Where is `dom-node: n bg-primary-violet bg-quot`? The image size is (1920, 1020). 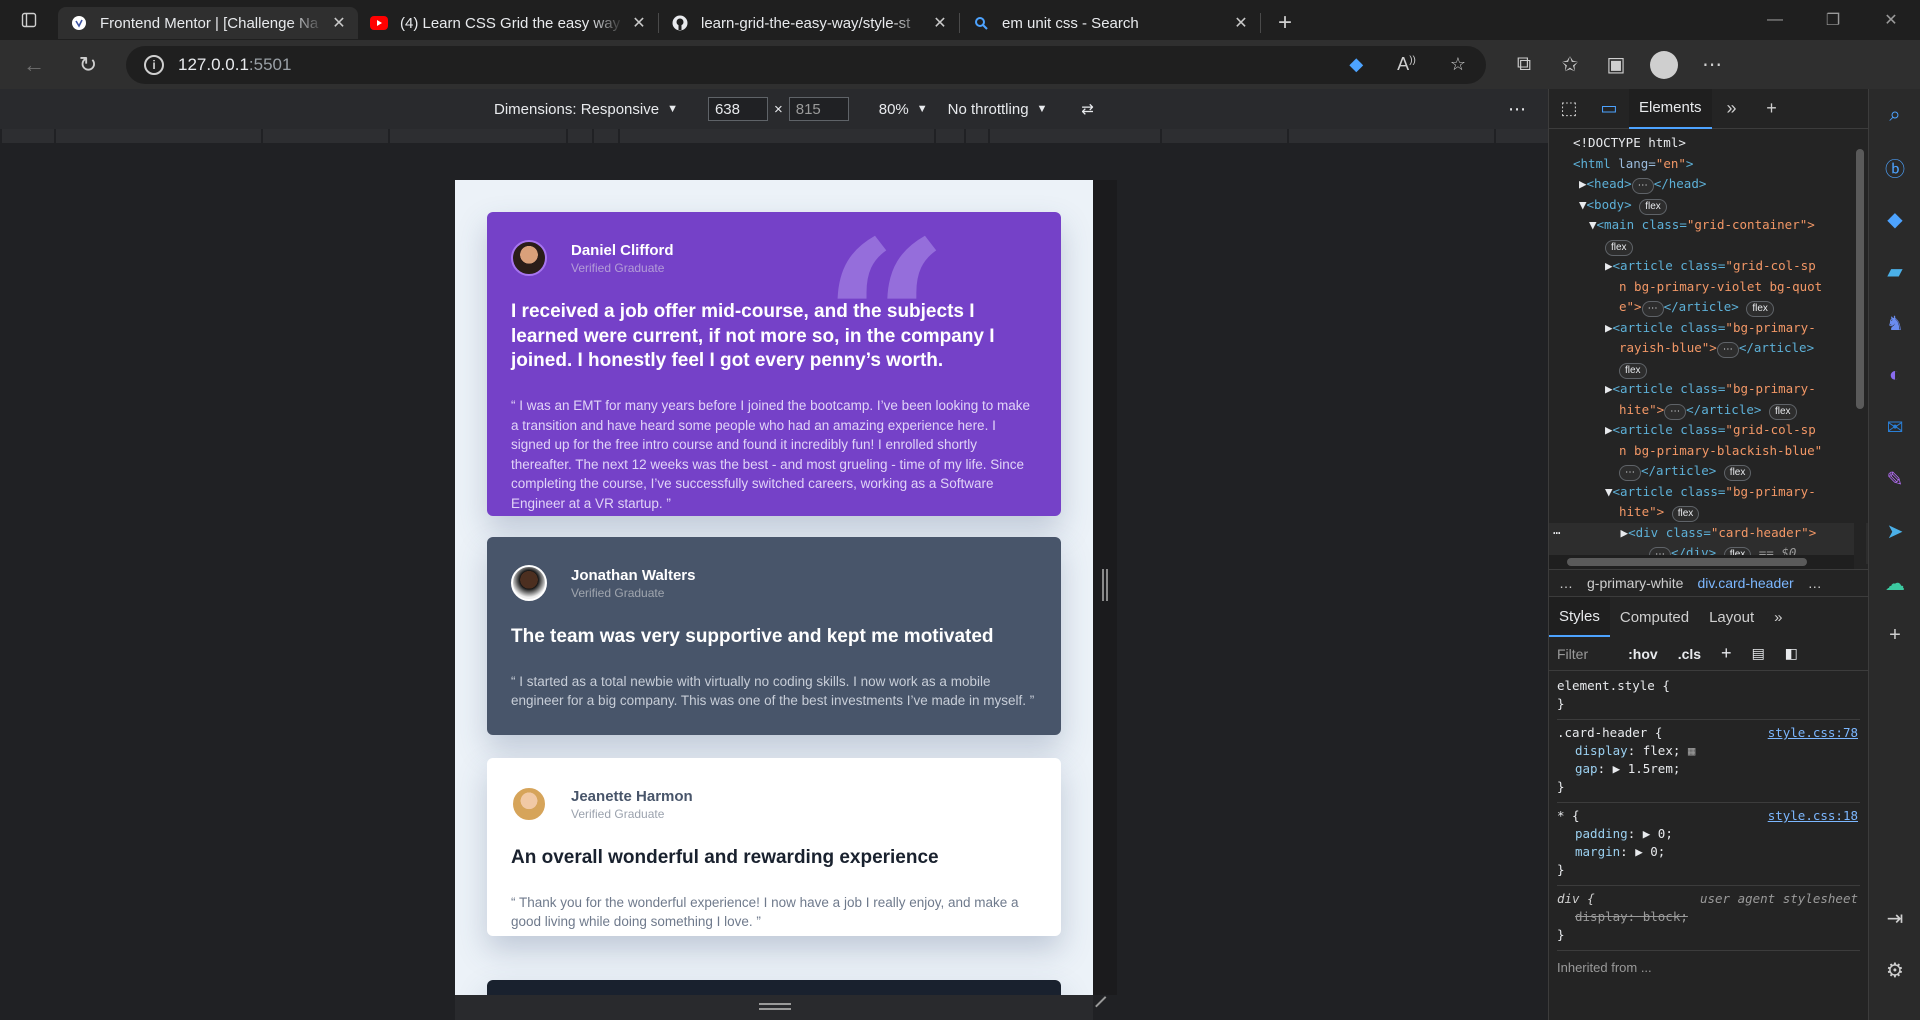 dom-node: n bg-primary-violet bg-quot is located at coordinates (1708, 287).